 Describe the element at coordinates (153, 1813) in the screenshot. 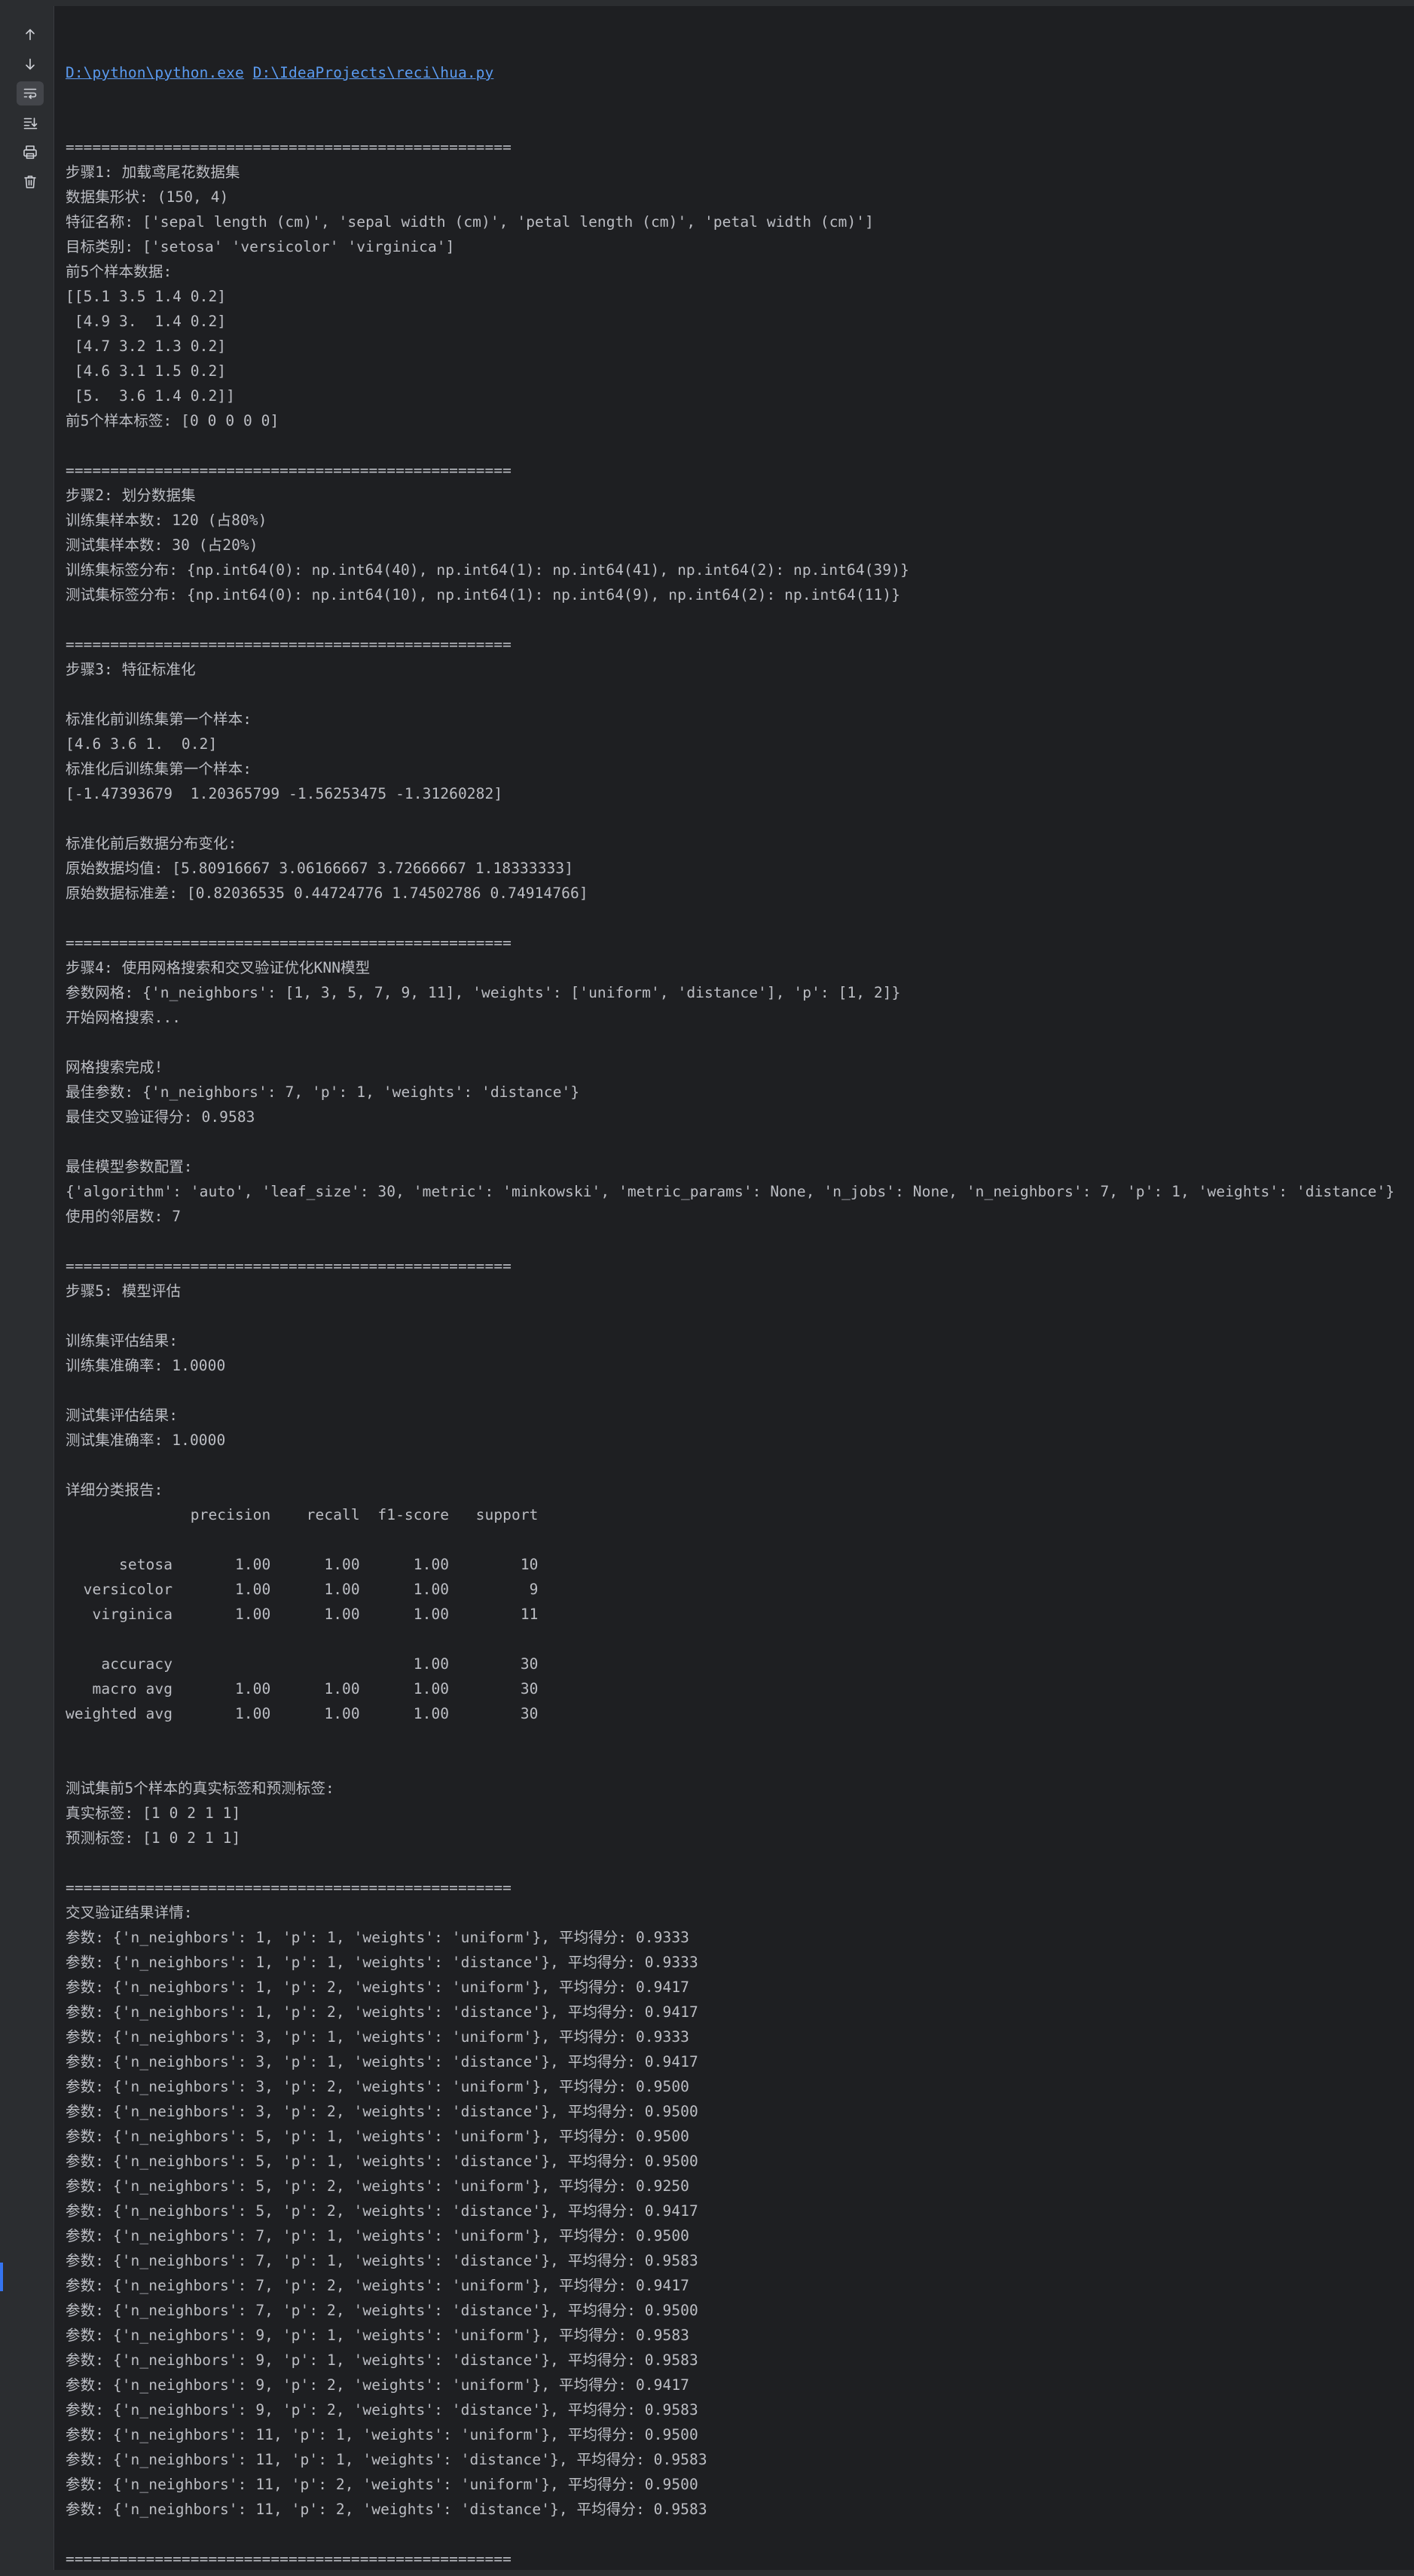

I see `console-line: 真实标签: [1 0 2 1 1]` at that location.